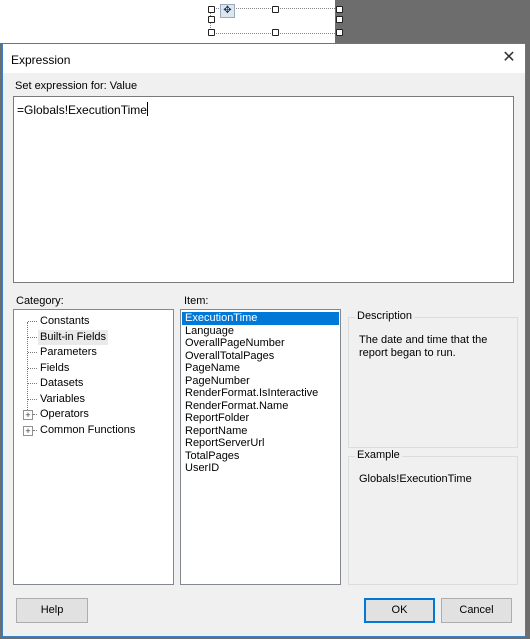 The height and width of the screenshot is (639, 530). What do you see at coordinates (73, 337) in the screenshot?
I see `category-item-label: Built-in Fields` at bounding box center [73, 337].